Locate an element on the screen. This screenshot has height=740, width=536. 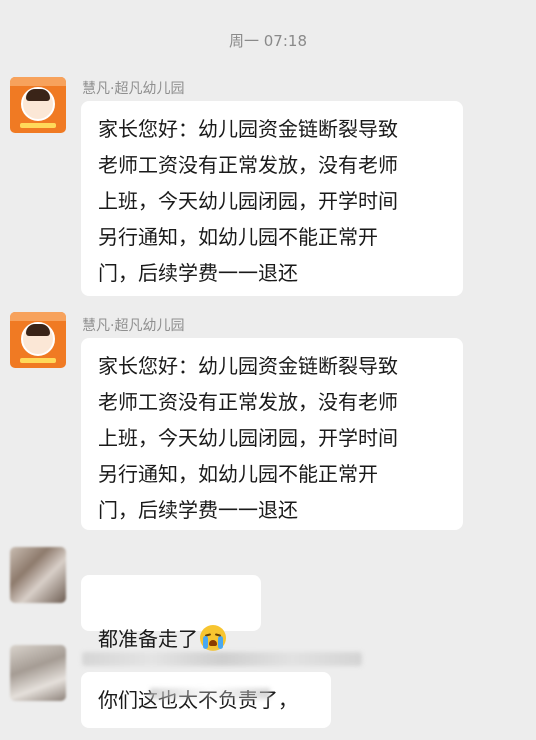
message-bubble: 都准备走了 is located at coordinates (171, 613).